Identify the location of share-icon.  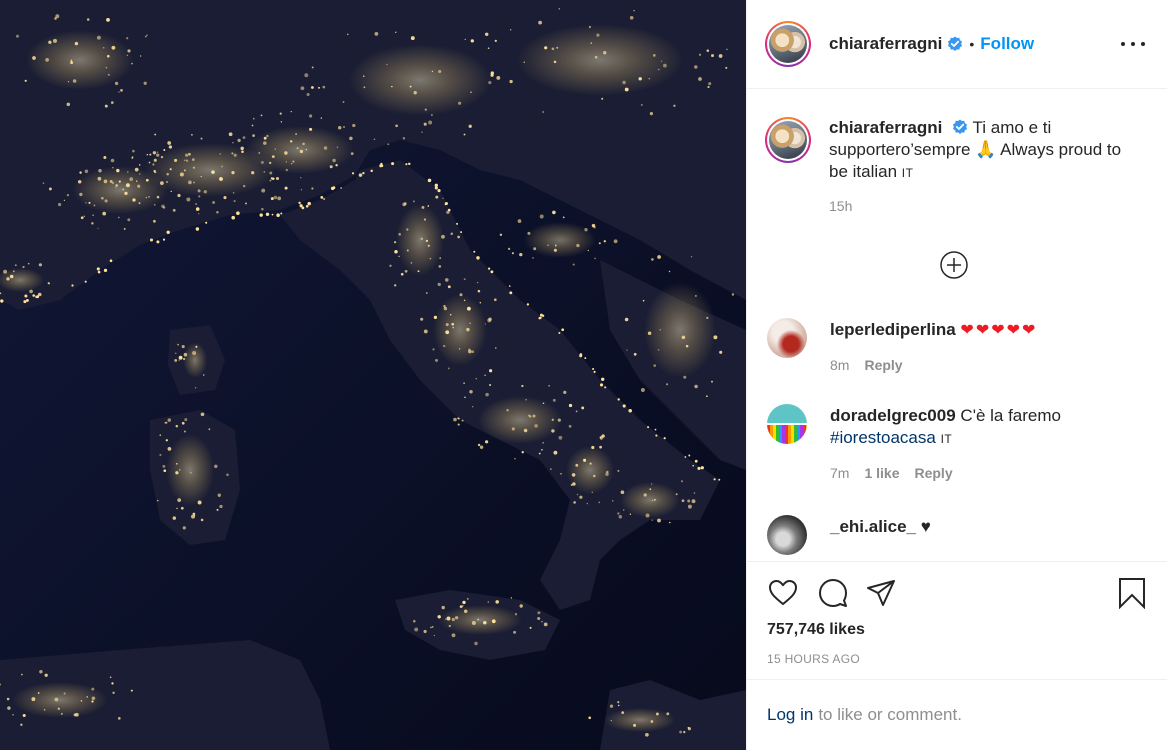
(881, 593).